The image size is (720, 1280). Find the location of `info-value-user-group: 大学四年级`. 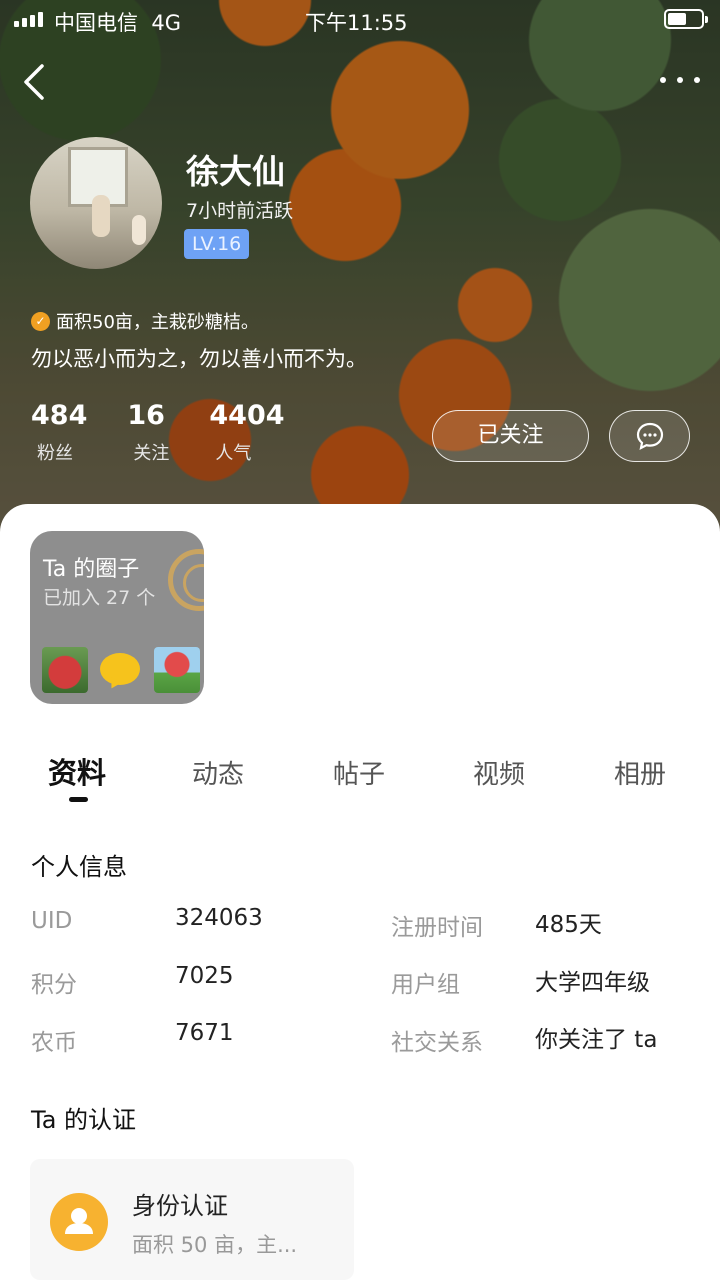

info-value-user-group: 大学四年级 is located at coordinates (592, 983).